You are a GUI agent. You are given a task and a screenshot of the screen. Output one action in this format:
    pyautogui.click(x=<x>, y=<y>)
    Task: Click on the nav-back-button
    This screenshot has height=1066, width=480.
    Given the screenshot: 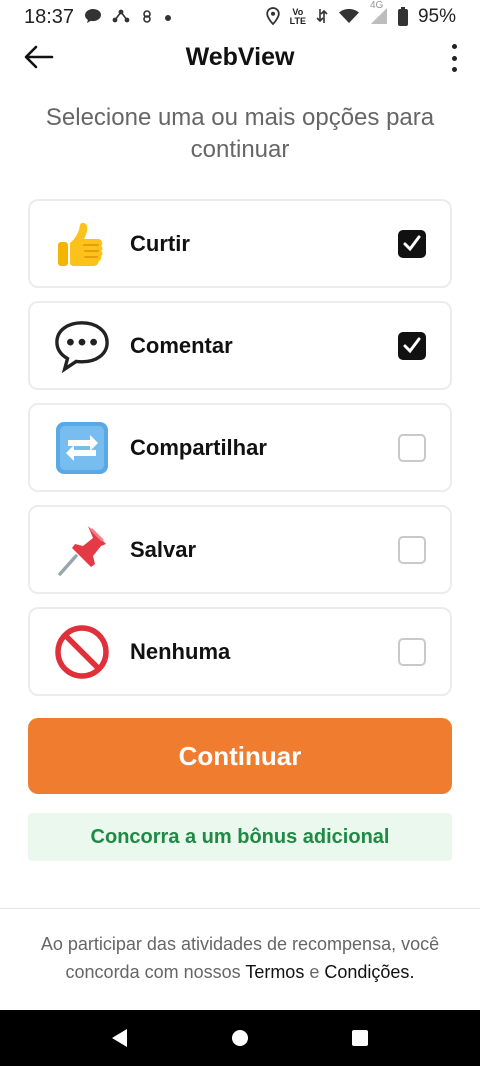 What is the action you would take?
    pyautogui.click(x=120, y=1038)
    